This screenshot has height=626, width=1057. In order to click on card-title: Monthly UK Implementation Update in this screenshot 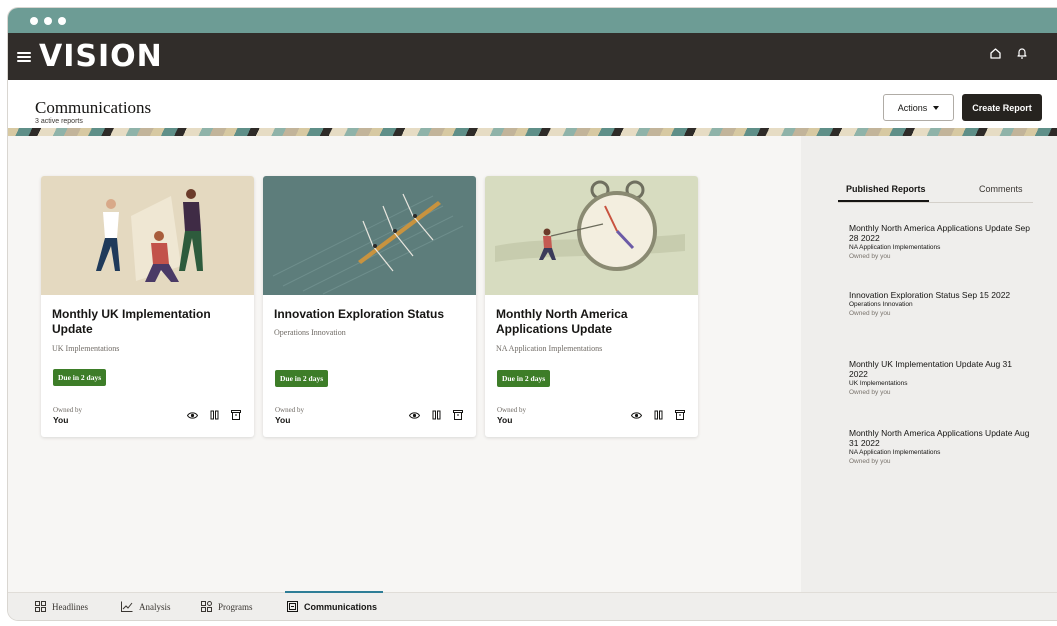, I will do `click(147, 322)`.